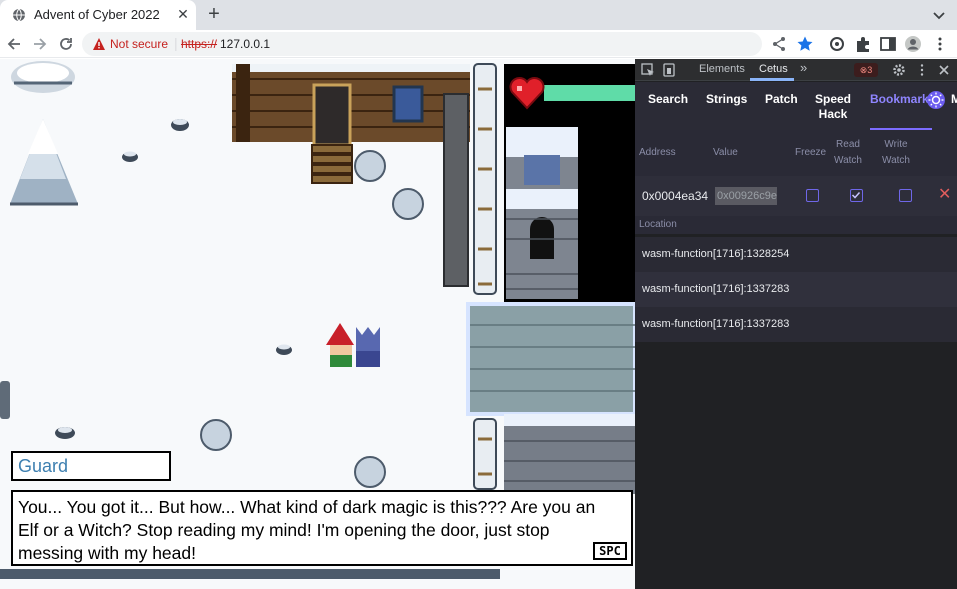  What do you see at coordinates (40, 44) in the screenshot?
I see `forward-icon` at bounding box center [40, 44].